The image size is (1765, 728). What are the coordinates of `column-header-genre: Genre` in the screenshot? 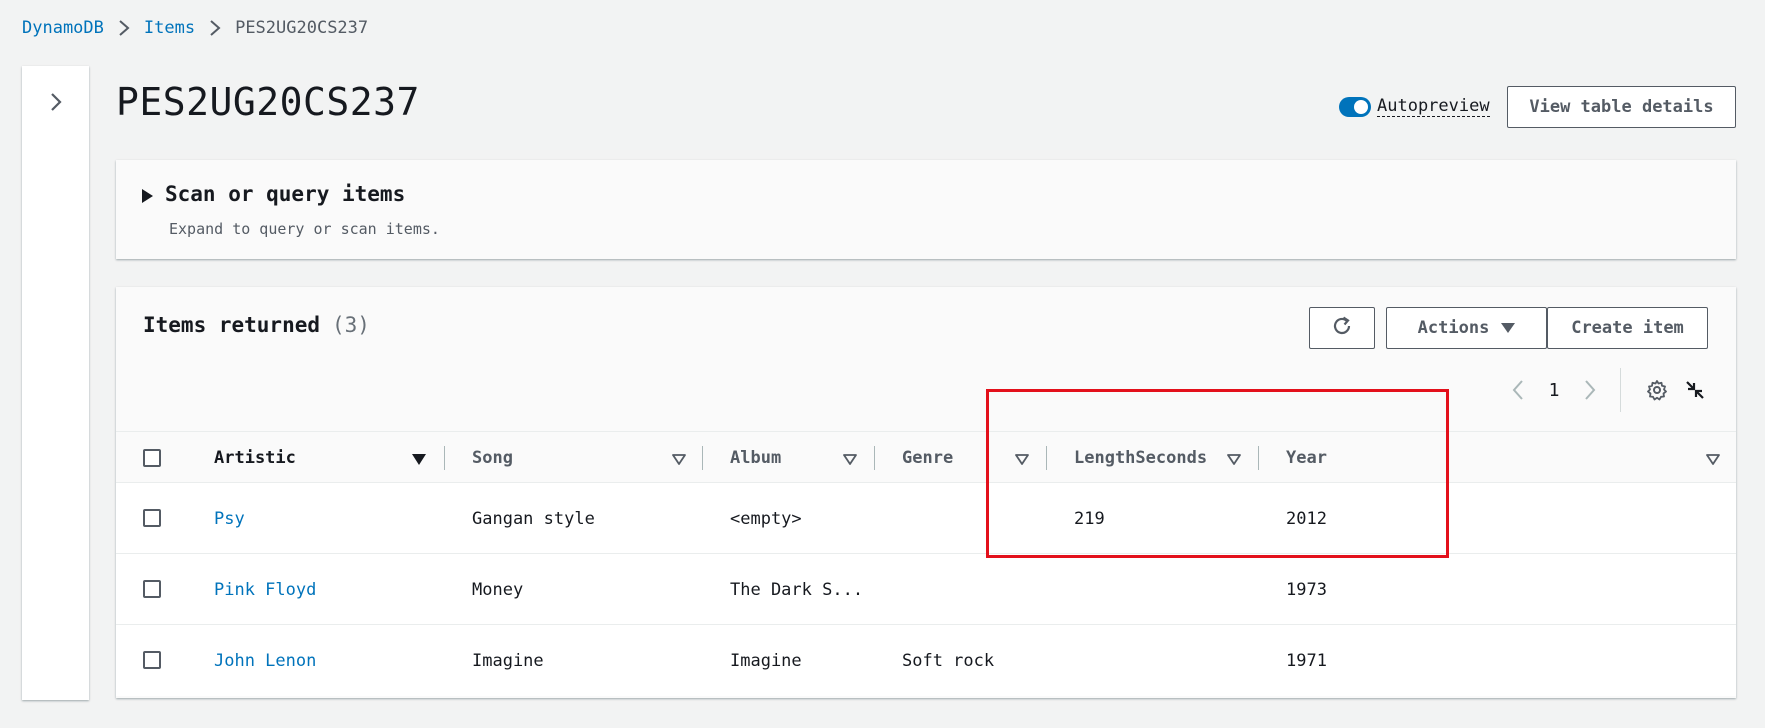 It's located at (927, 458).